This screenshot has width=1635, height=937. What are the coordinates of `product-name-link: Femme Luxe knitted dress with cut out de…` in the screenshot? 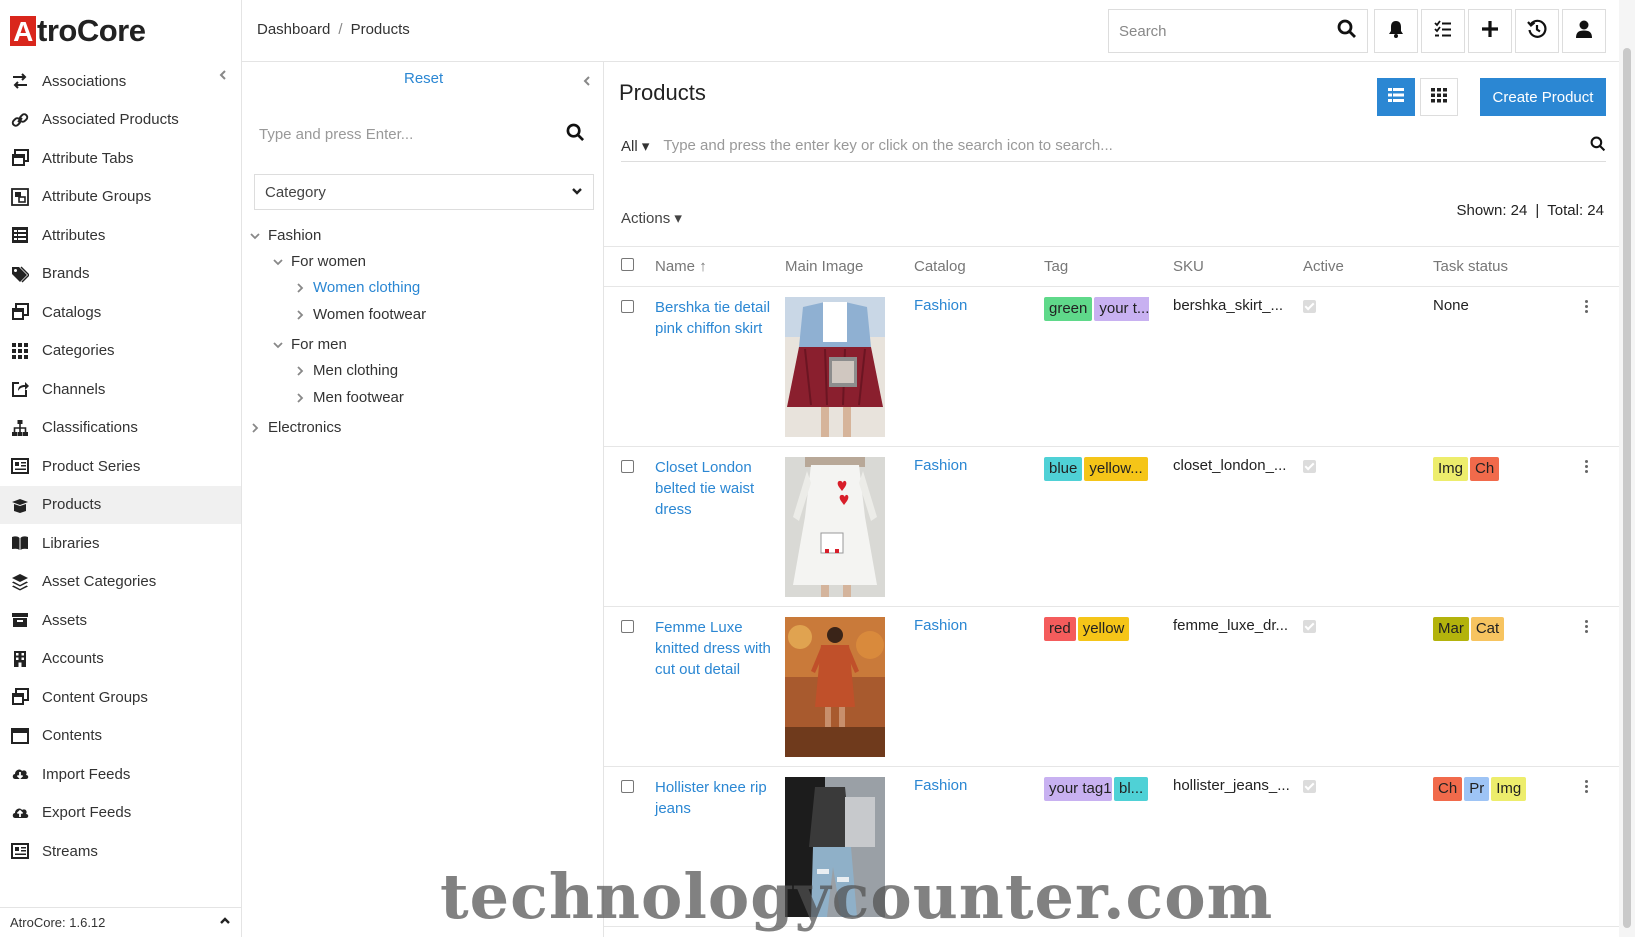 It's located at (714, 648).